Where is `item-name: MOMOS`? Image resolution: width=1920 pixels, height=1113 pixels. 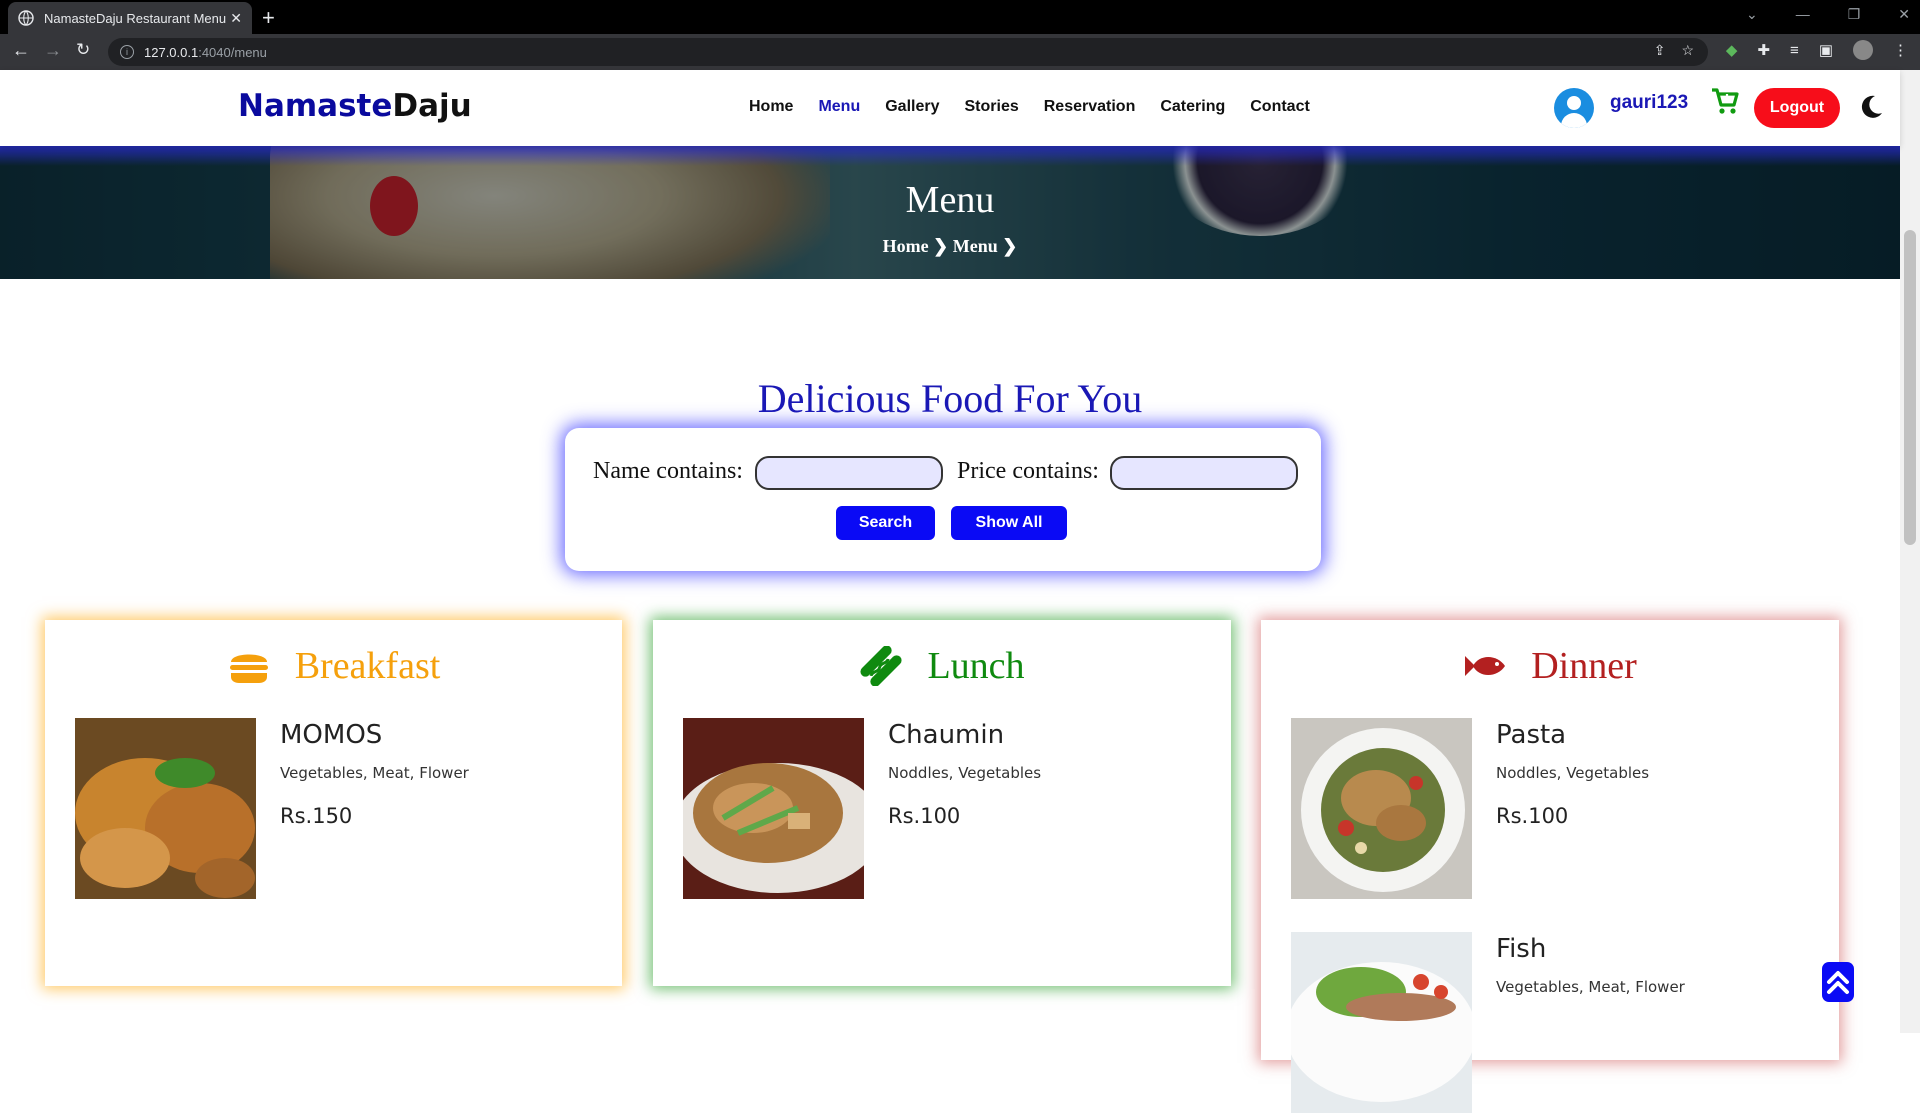
item-name: MOMOS is located at coordinates (331, 735).